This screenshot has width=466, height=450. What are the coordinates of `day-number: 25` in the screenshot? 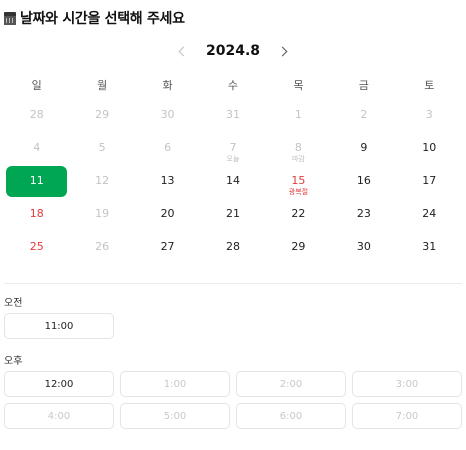 It's located at (36, 246).